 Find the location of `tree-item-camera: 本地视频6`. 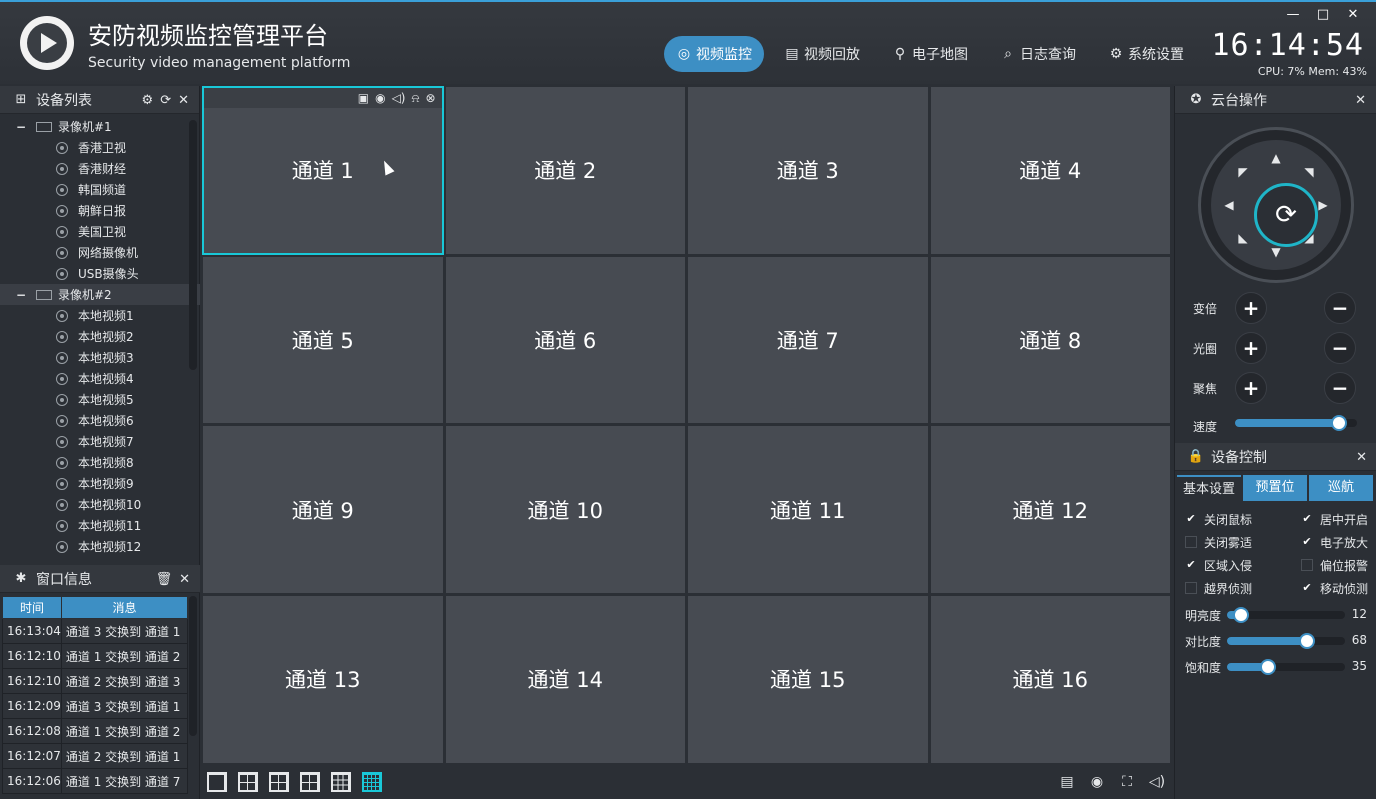

tree-item-camera: 本地视频6 is located at coordinates (100, 420).